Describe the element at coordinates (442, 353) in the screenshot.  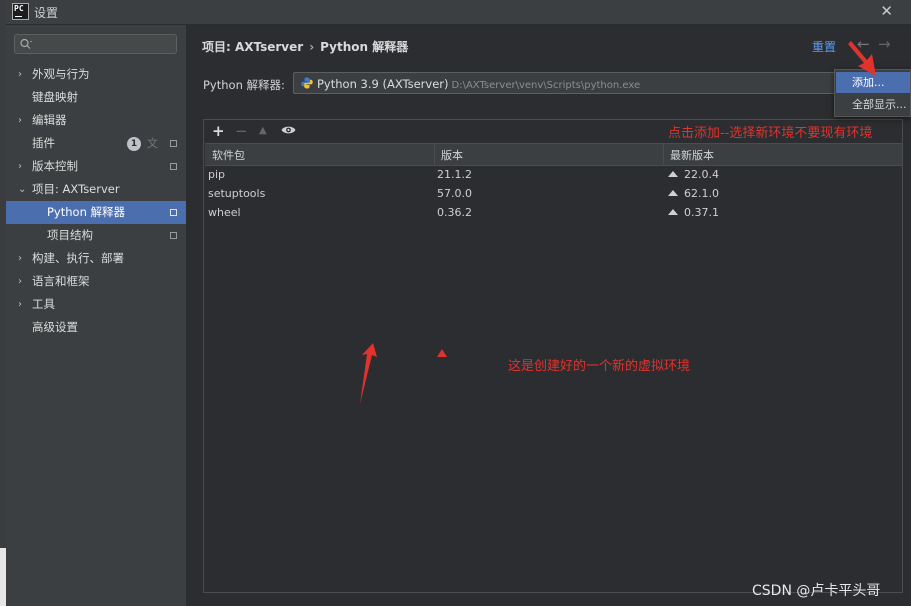
I see `small-marker-icon` at that location.